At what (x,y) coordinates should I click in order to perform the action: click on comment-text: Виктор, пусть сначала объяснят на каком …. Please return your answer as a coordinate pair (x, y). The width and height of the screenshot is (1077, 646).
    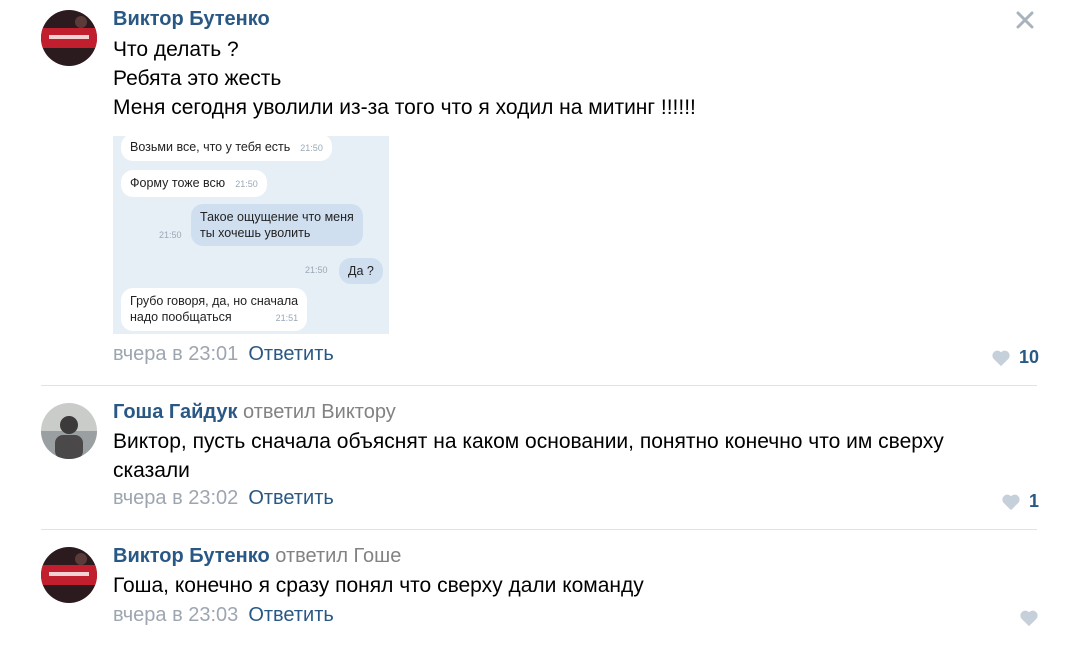
    Looking at the image, I should click on (528, 456).